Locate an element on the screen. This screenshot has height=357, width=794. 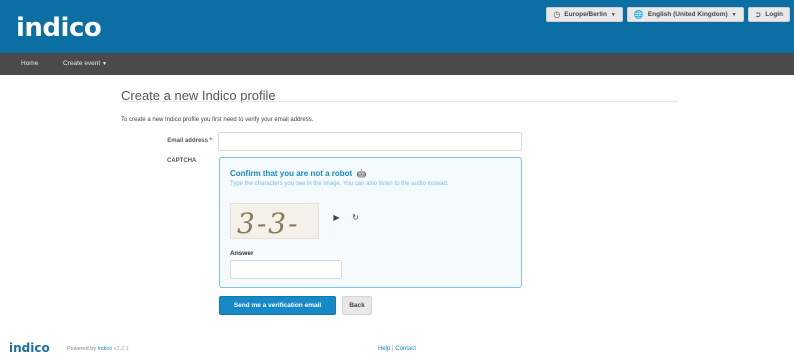
email-label: Email address * is located at coordinates (189, 141).